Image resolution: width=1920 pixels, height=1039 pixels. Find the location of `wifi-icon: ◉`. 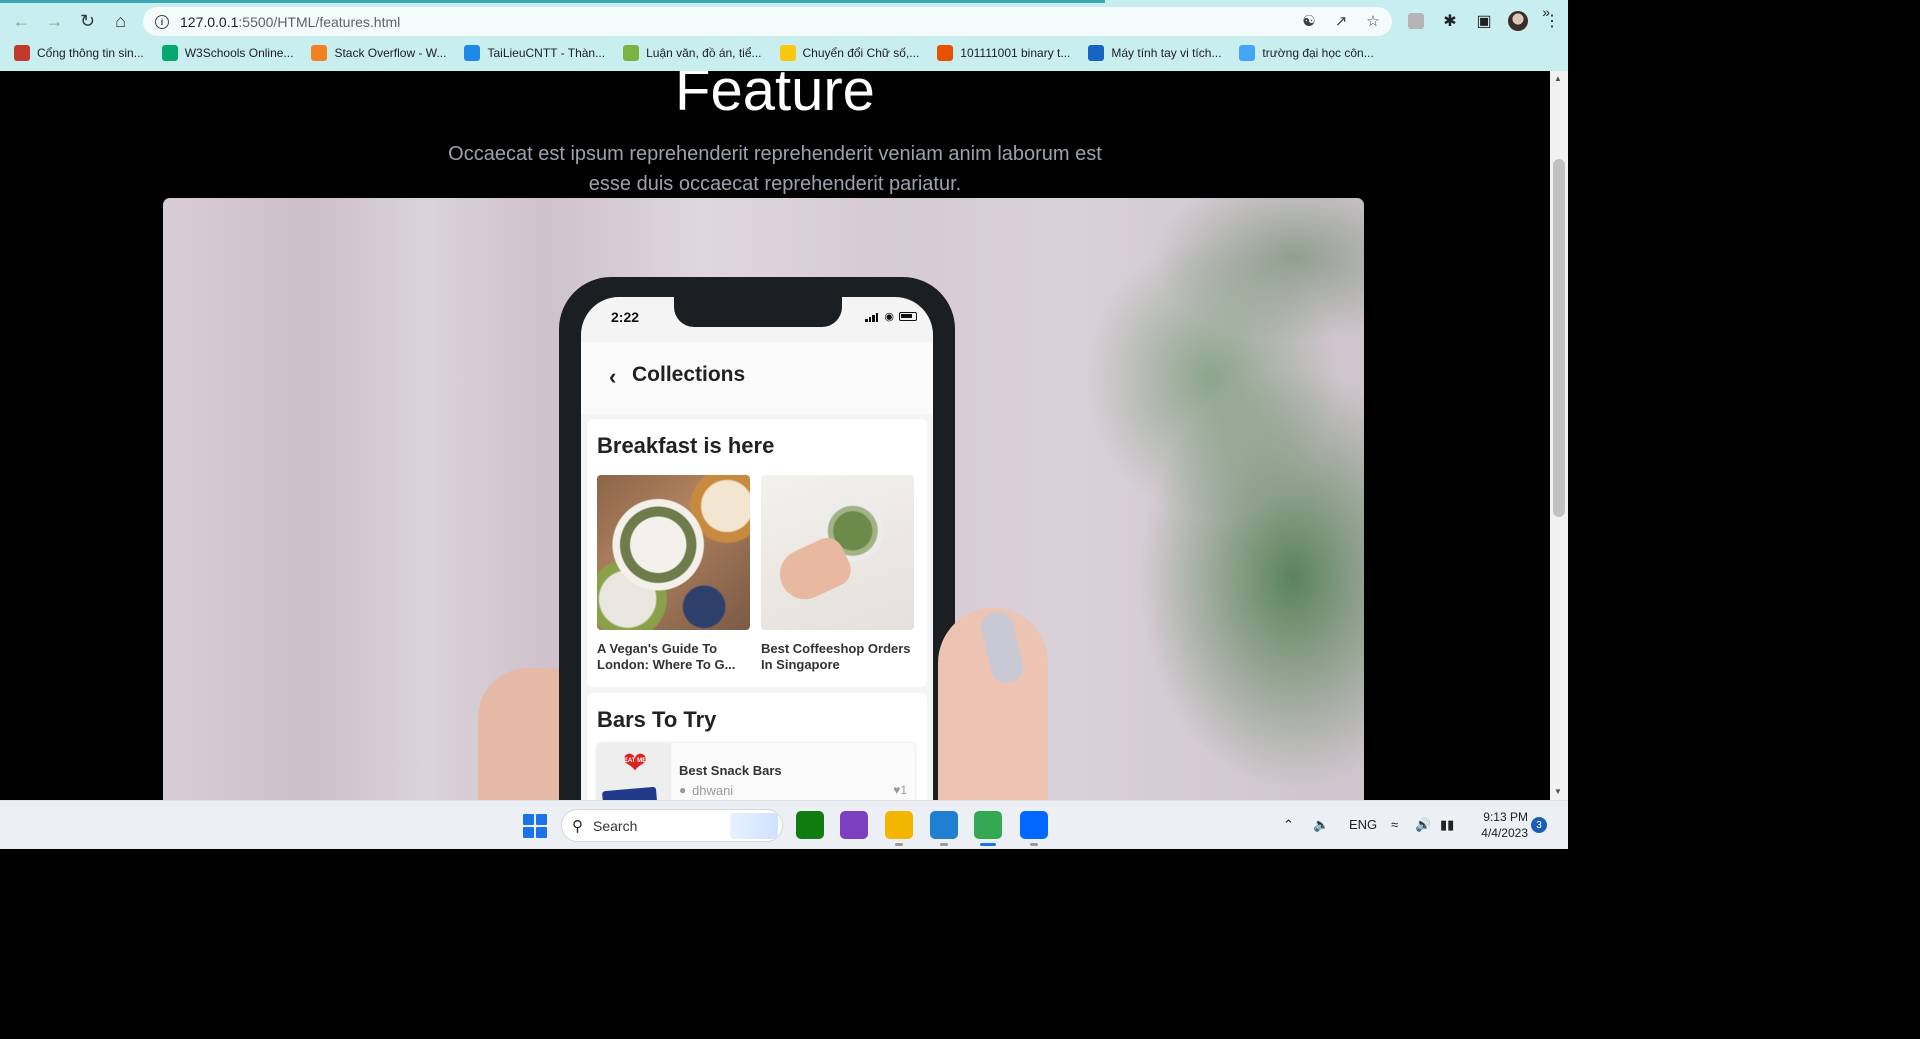

wifi-icon: ◉ is located at coordinates (889, 317).